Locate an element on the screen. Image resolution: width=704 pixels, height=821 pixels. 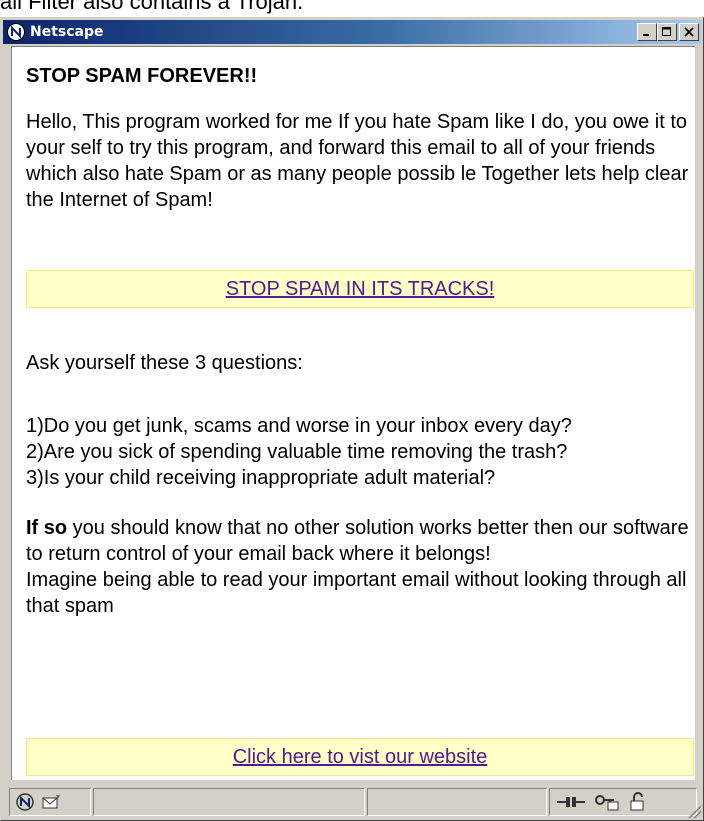
if-so-bold: If so is located at coordinates (47, 528).